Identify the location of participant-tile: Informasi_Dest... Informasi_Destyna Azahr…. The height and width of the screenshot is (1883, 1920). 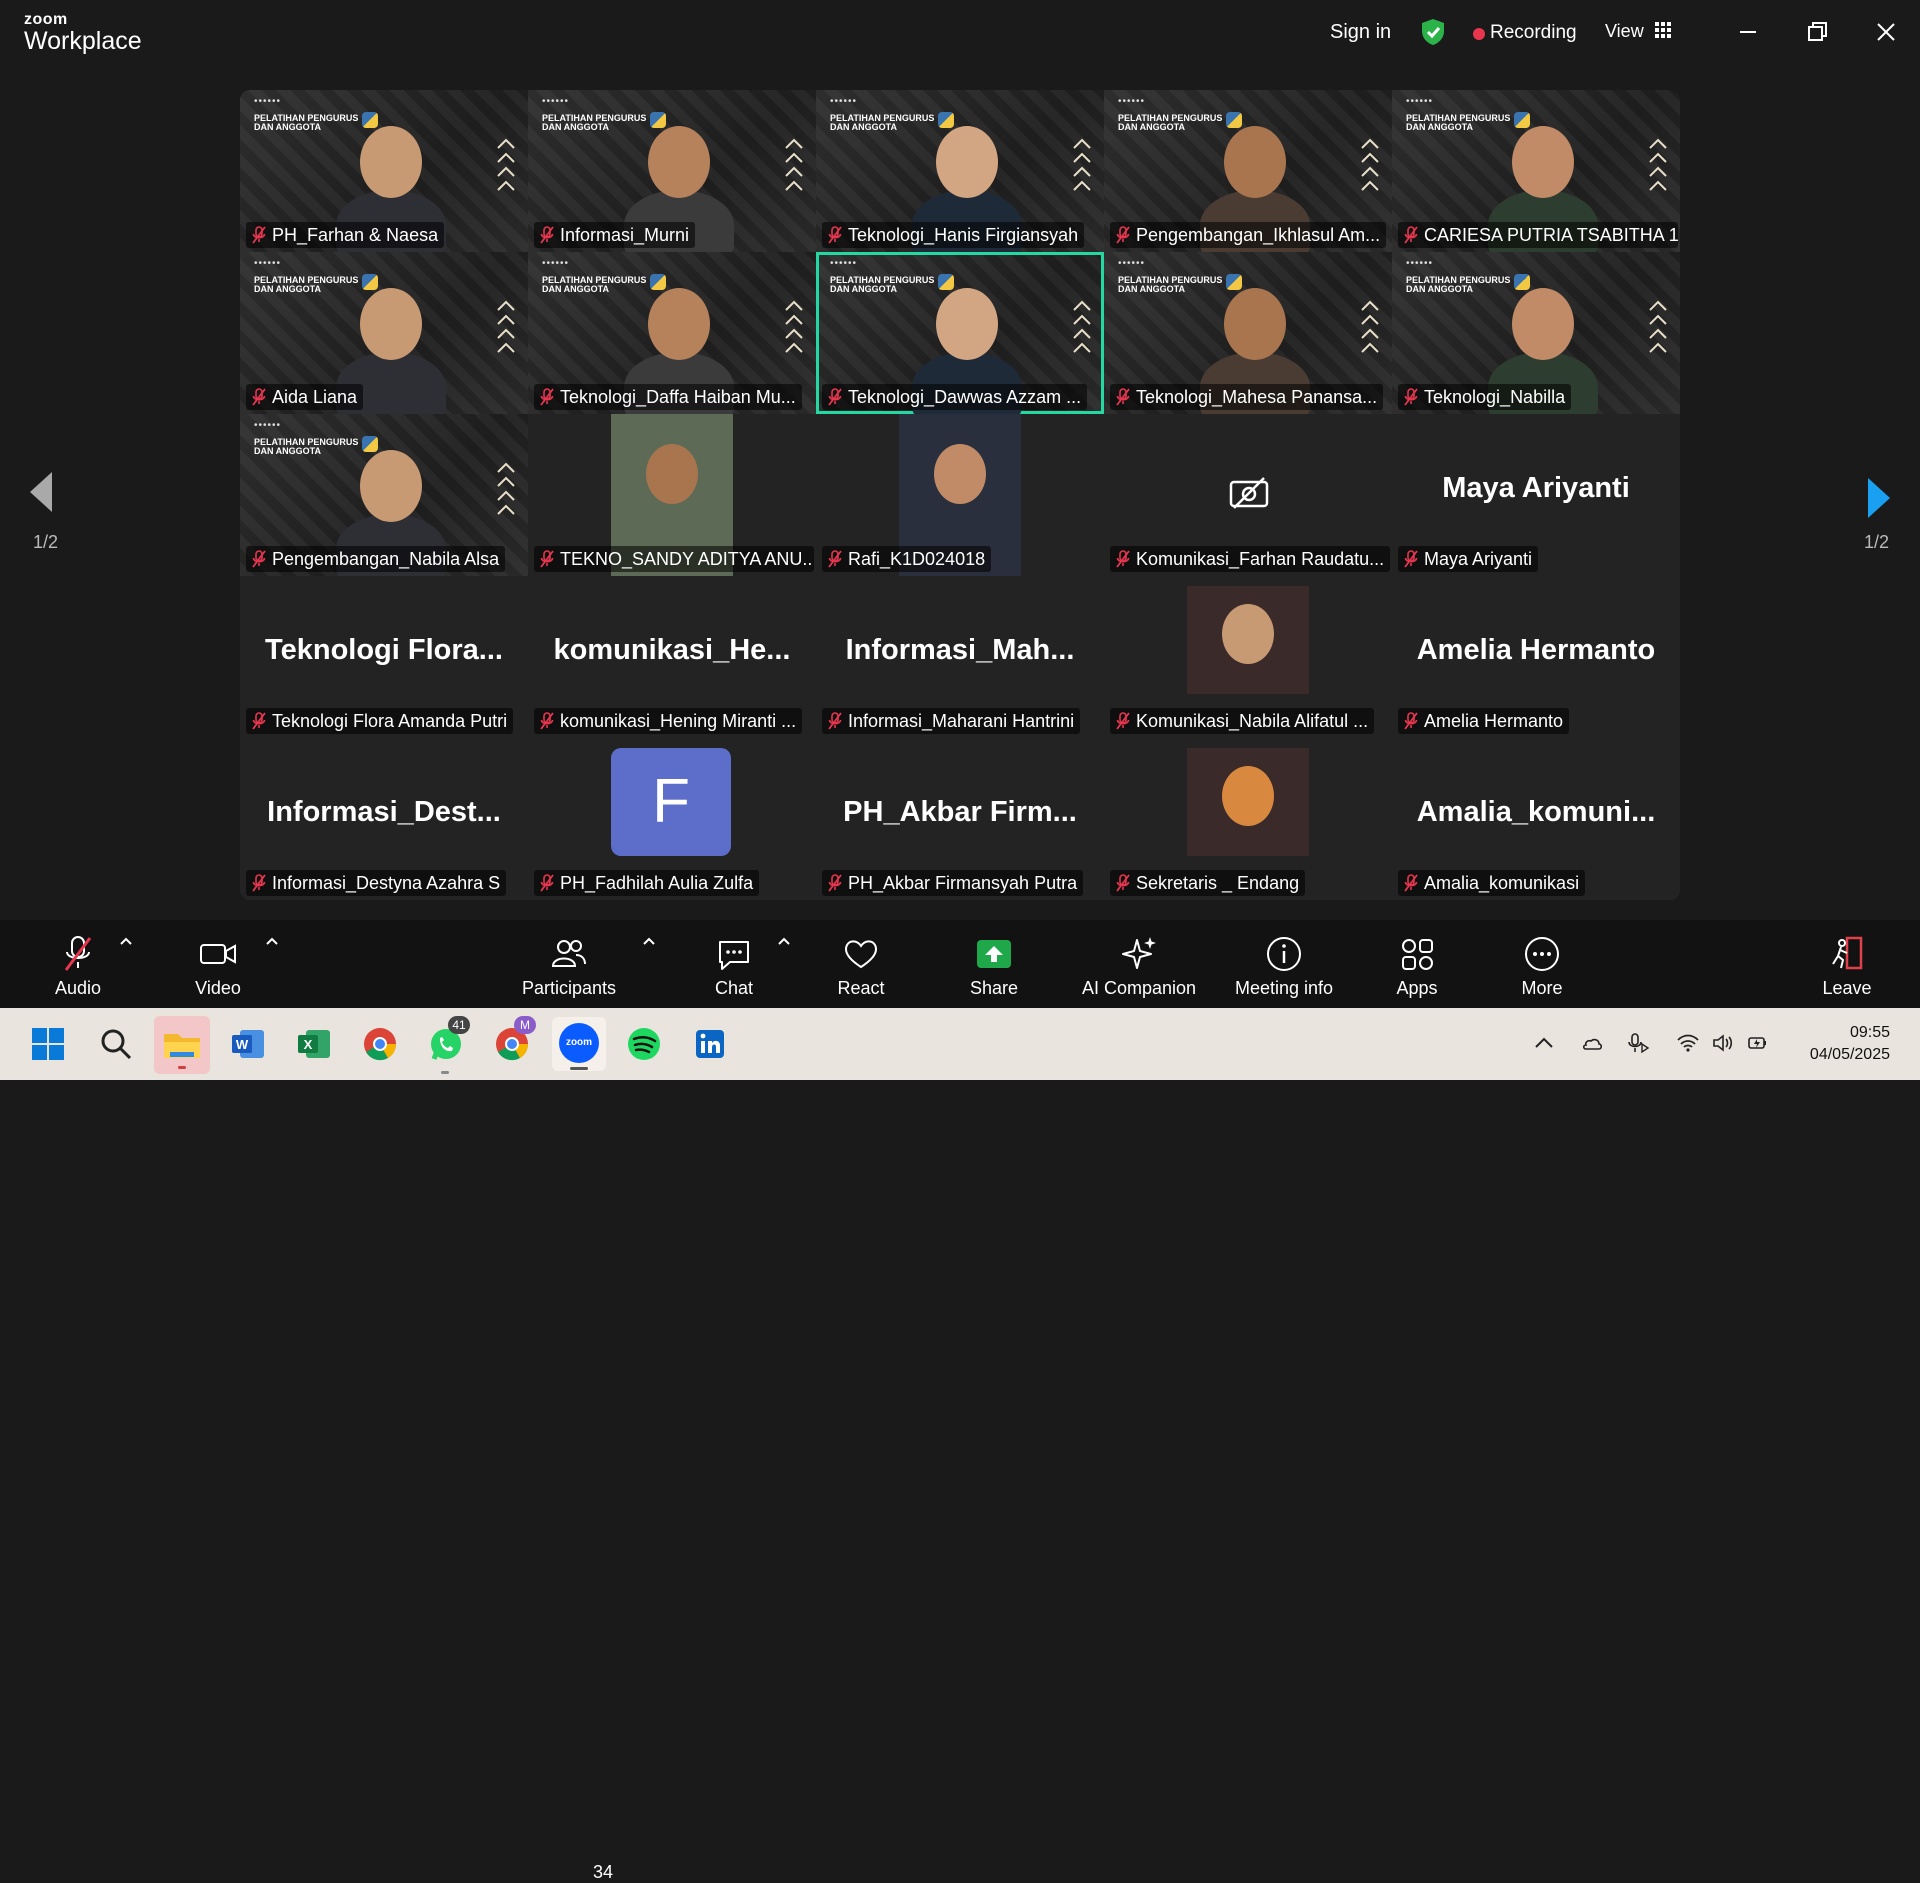
(384, 819).